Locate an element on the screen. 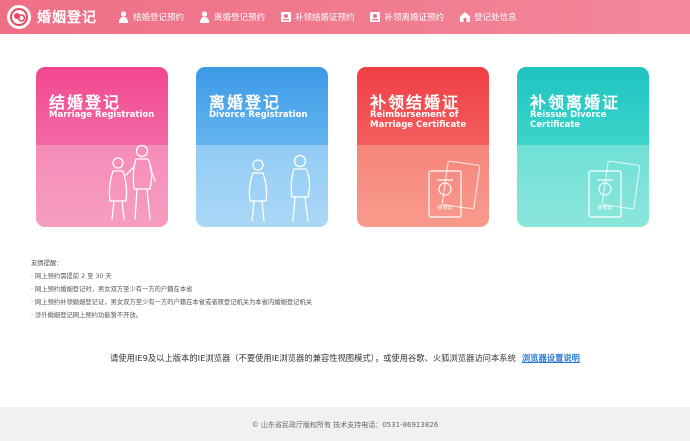  site-logo: 婚姻登记 is located at coordinates (57, 17).